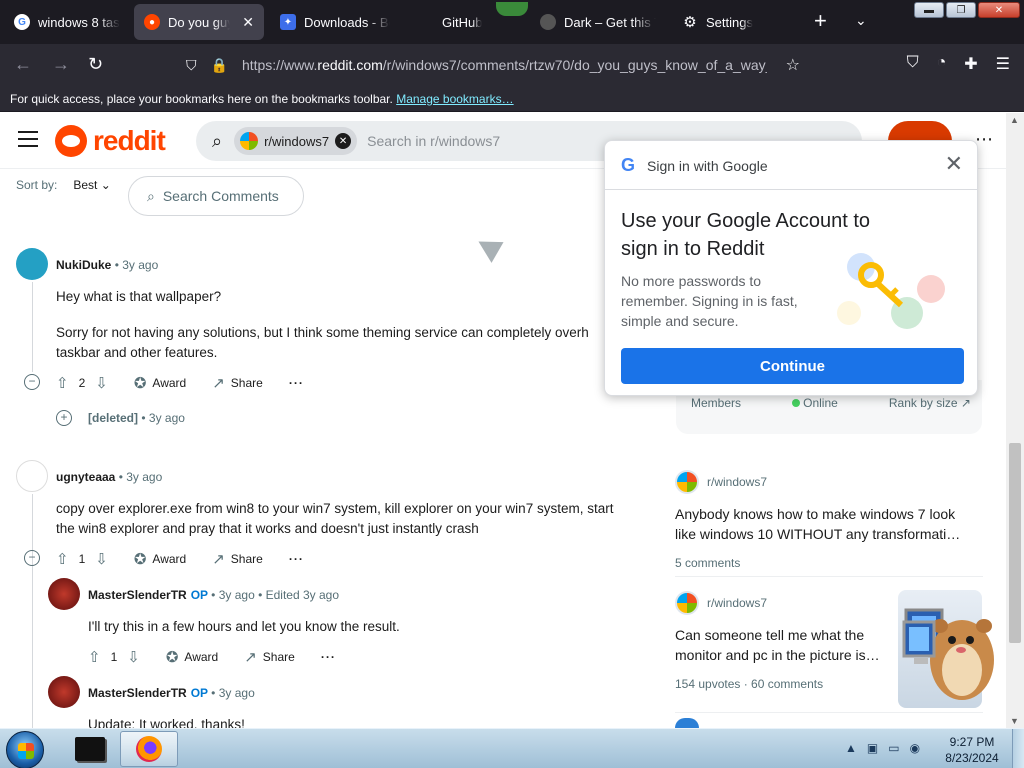 Image resolution: width=1024 pixels, height=768 pixels. What do you see at coordinates (1015, 543) in the screenshot?
I see `scrollbar-thumb` at bounding box center [1015, 543].